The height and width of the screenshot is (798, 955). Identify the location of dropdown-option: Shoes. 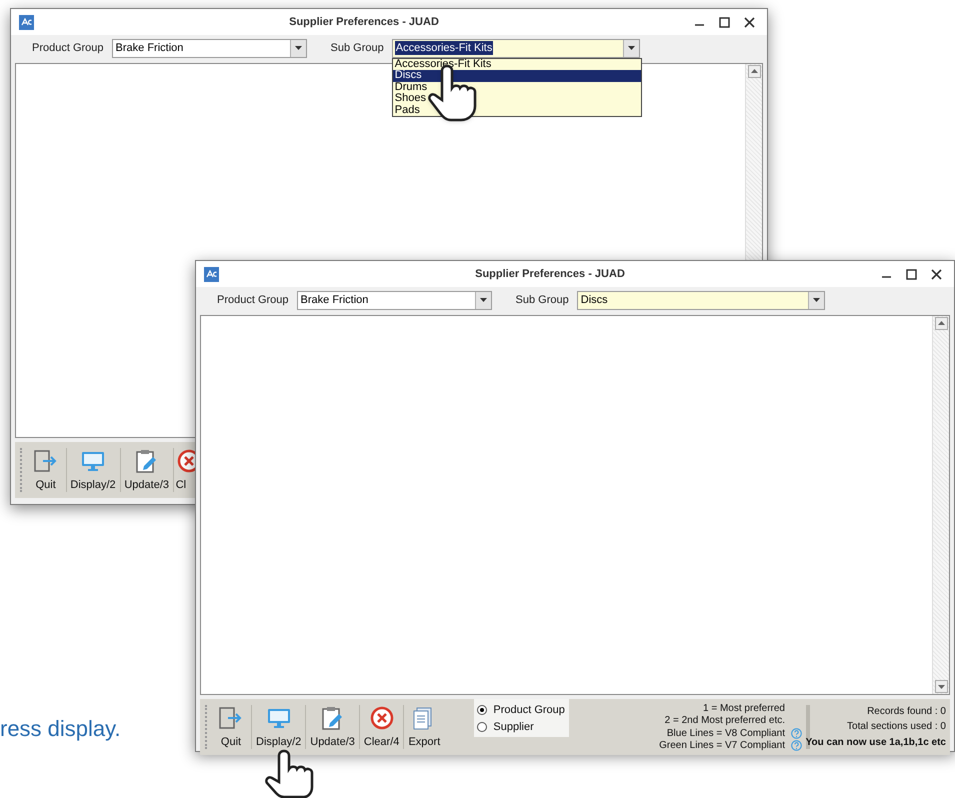
(516, 98).